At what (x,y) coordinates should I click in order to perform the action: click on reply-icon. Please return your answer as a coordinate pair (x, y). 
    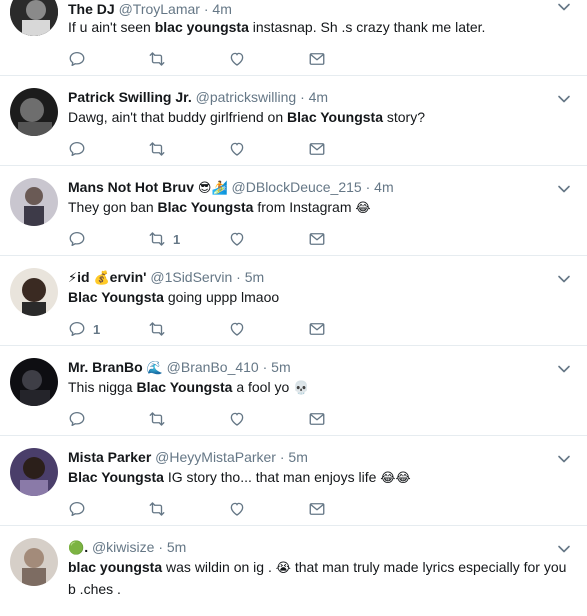
    Looking at the image, I should click on (77, 149).